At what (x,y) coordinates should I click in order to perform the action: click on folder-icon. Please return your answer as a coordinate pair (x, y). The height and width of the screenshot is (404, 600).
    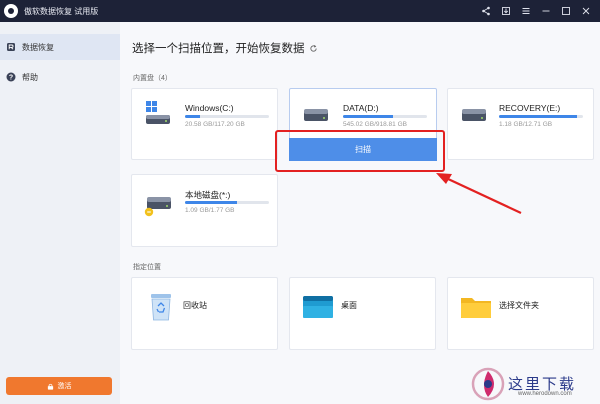
    Looking at the image, I should click on (476, 308).